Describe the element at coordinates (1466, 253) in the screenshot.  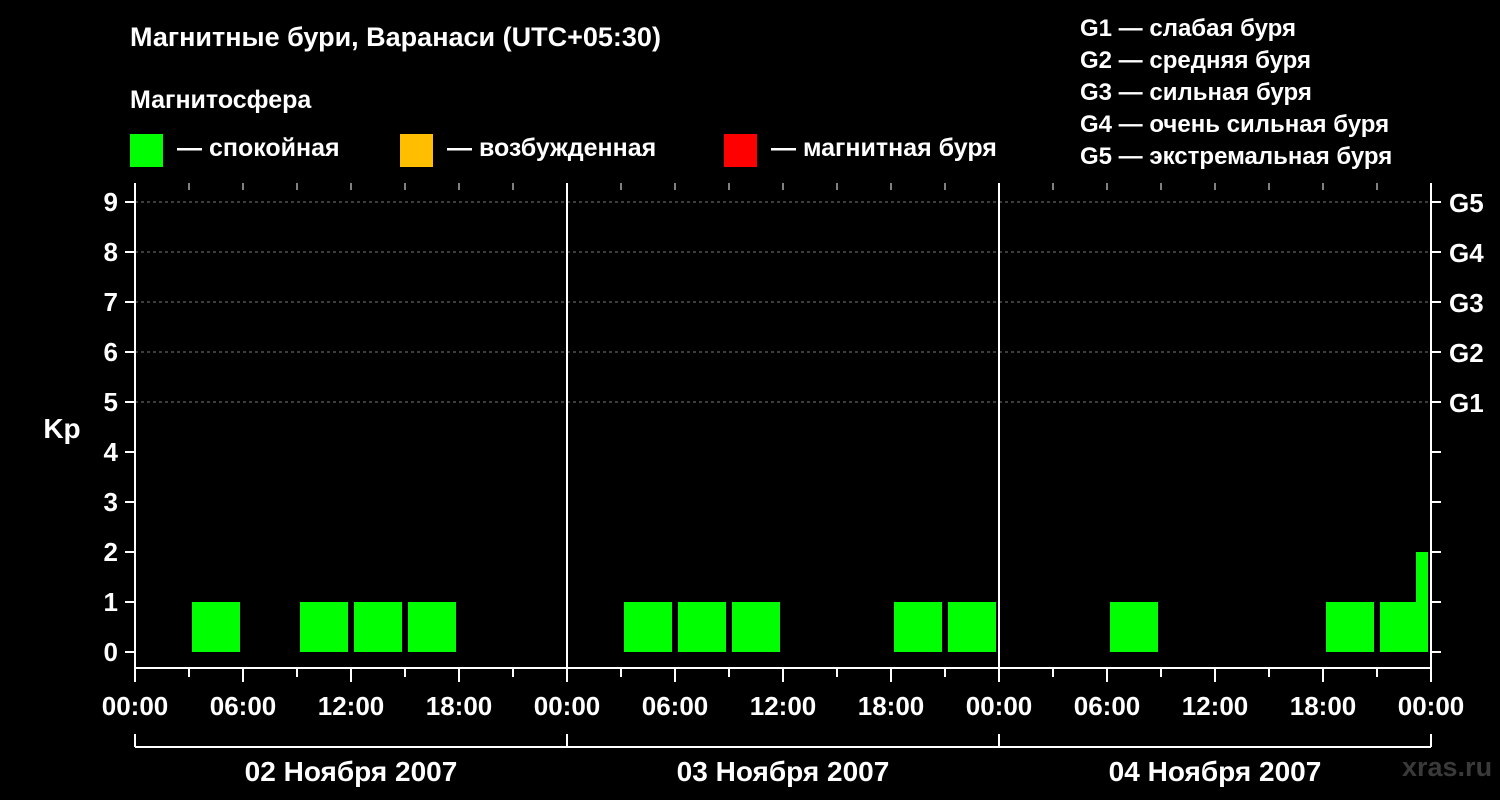
I see `g-tick-label: G4` at that location.